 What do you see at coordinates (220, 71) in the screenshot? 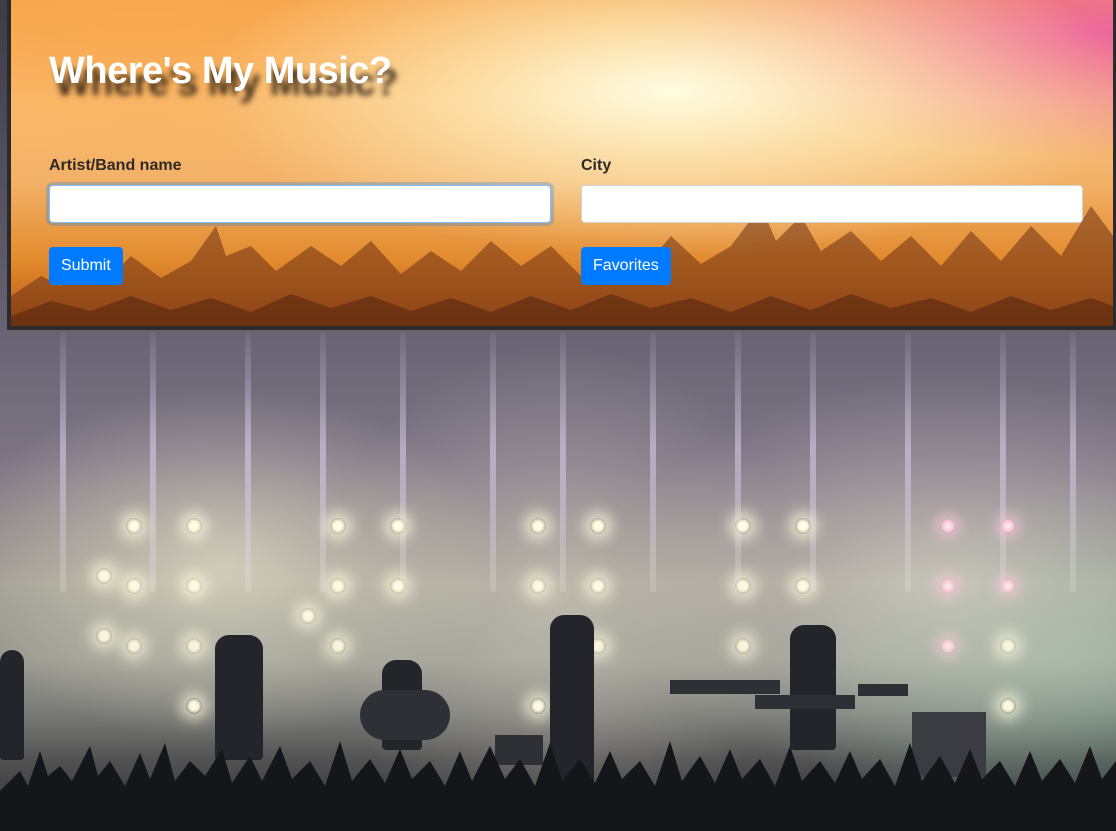
I see `page-title: Where's My Music?` at bounding box center [220, 71].